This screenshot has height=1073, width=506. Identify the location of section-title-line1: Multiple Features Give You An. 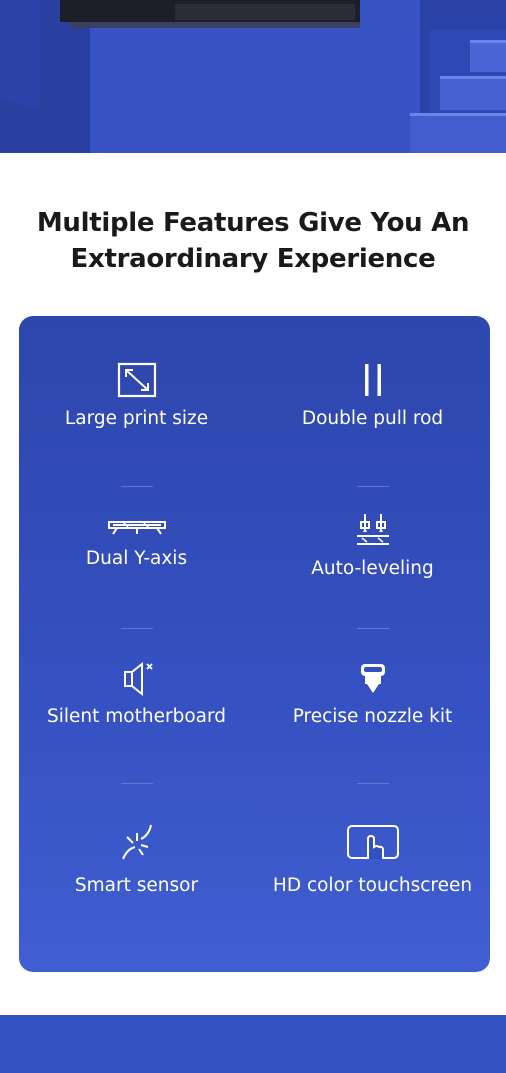
(253, 223).